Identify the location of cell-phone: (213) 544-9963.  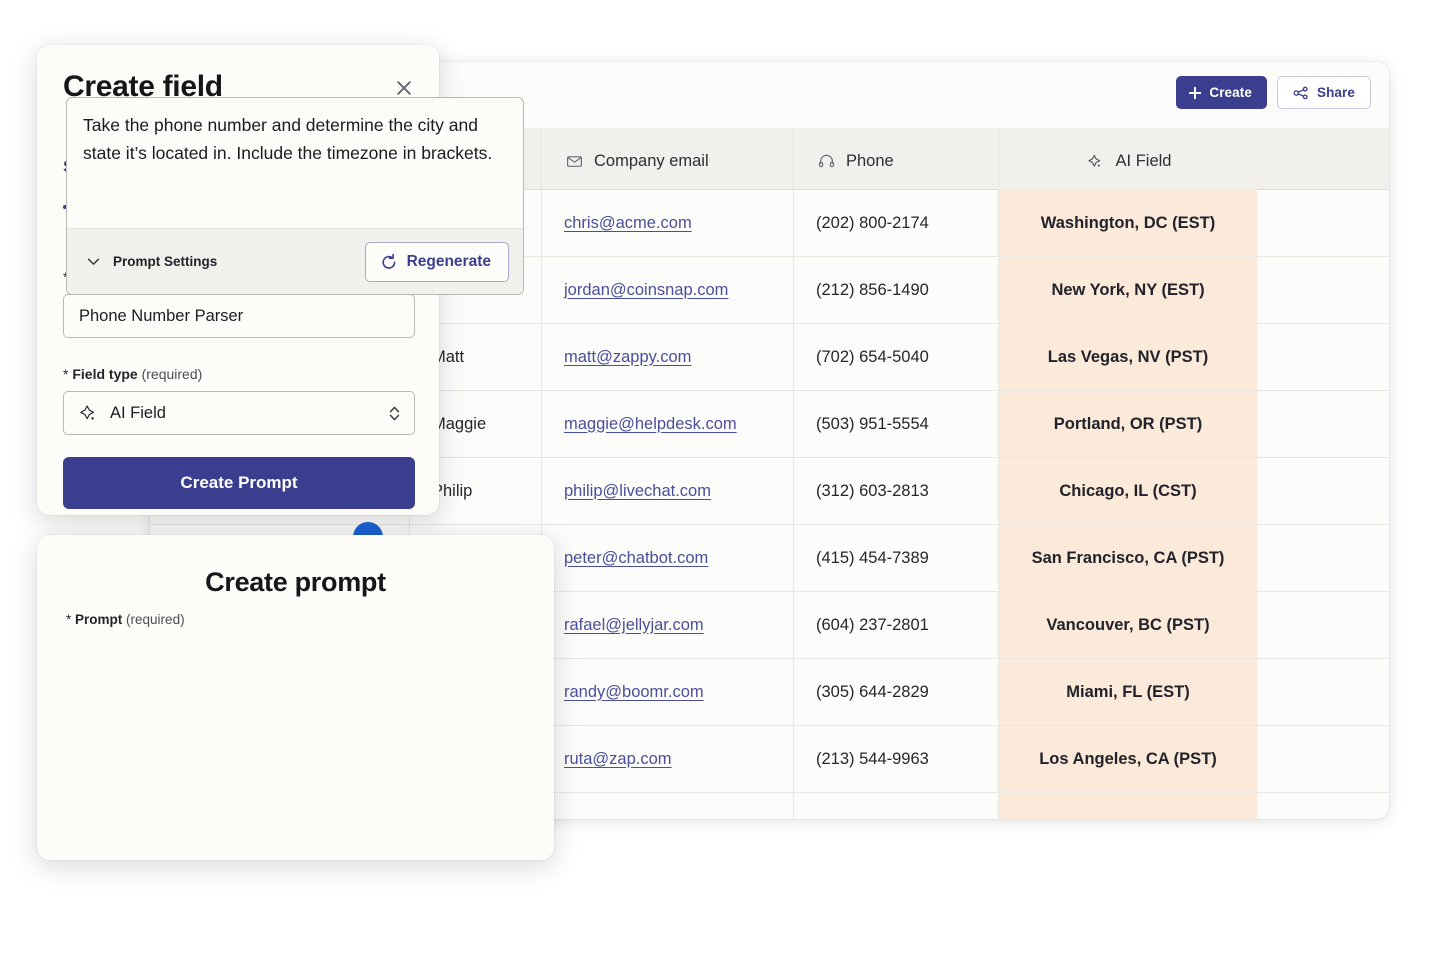
(896, 759).